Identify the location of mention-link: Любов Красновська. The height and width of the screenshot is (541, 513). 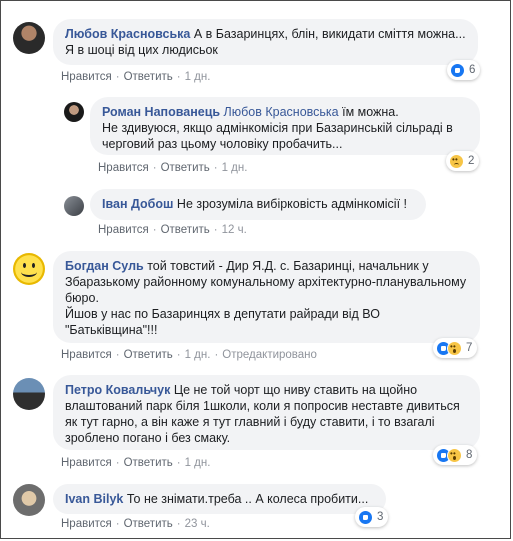
(281, 112).